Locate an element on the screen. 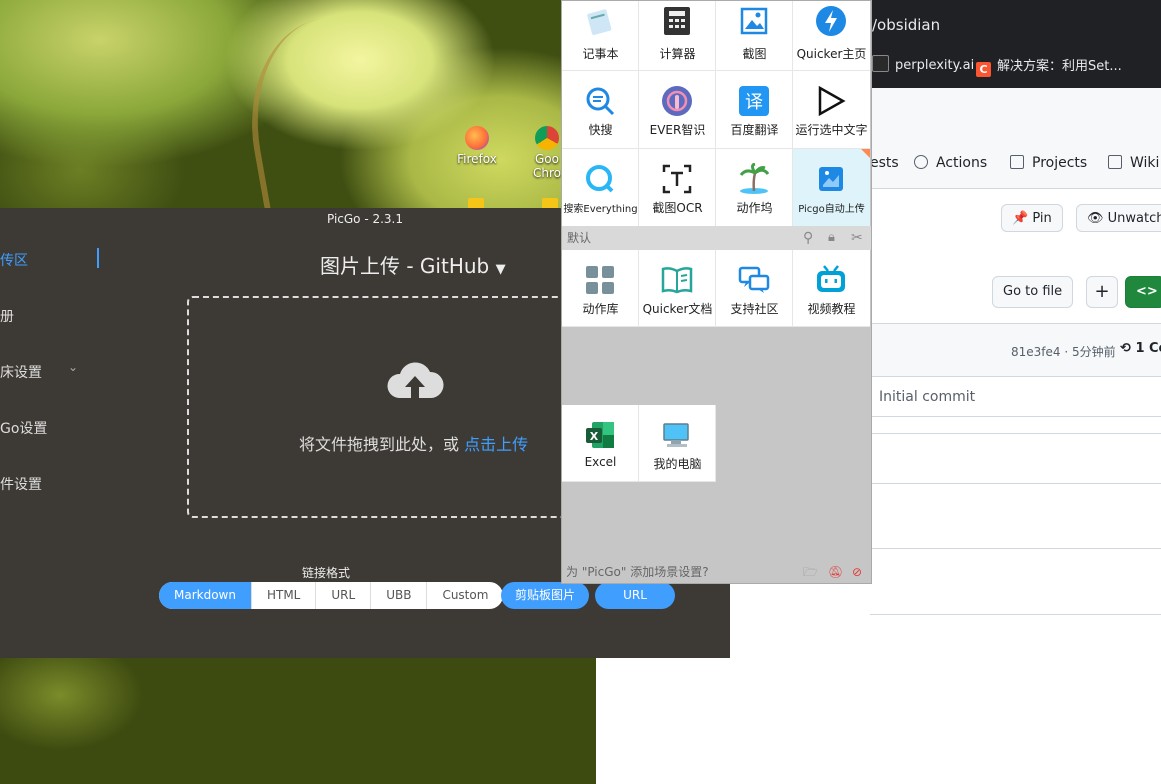 The height and width of the screenshot is (784, 1161). pin-button: 📌 Pin is located at coordinates (1032, 218).